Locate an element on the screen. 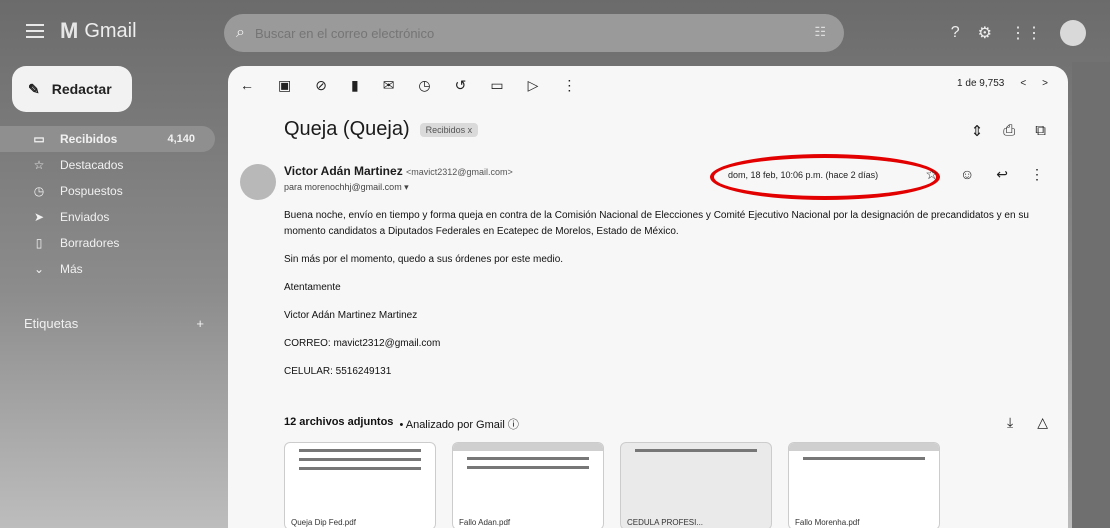 This screenshot has height=528, width=1110. sidebar-item-enviados: ➤ Enviados is located at coordinates (107, 217).